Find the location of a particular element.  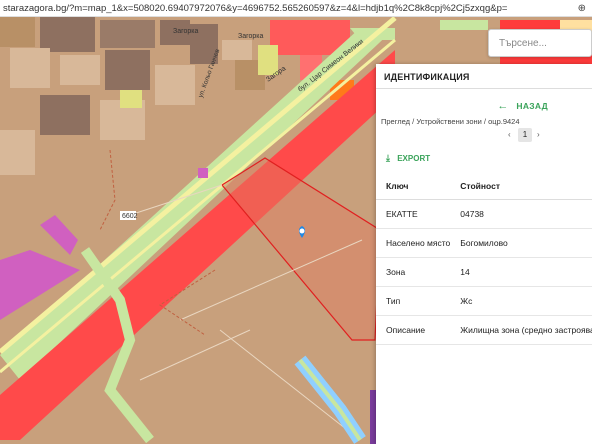

export-label: EXPORT is located at coordinates (414, 158).